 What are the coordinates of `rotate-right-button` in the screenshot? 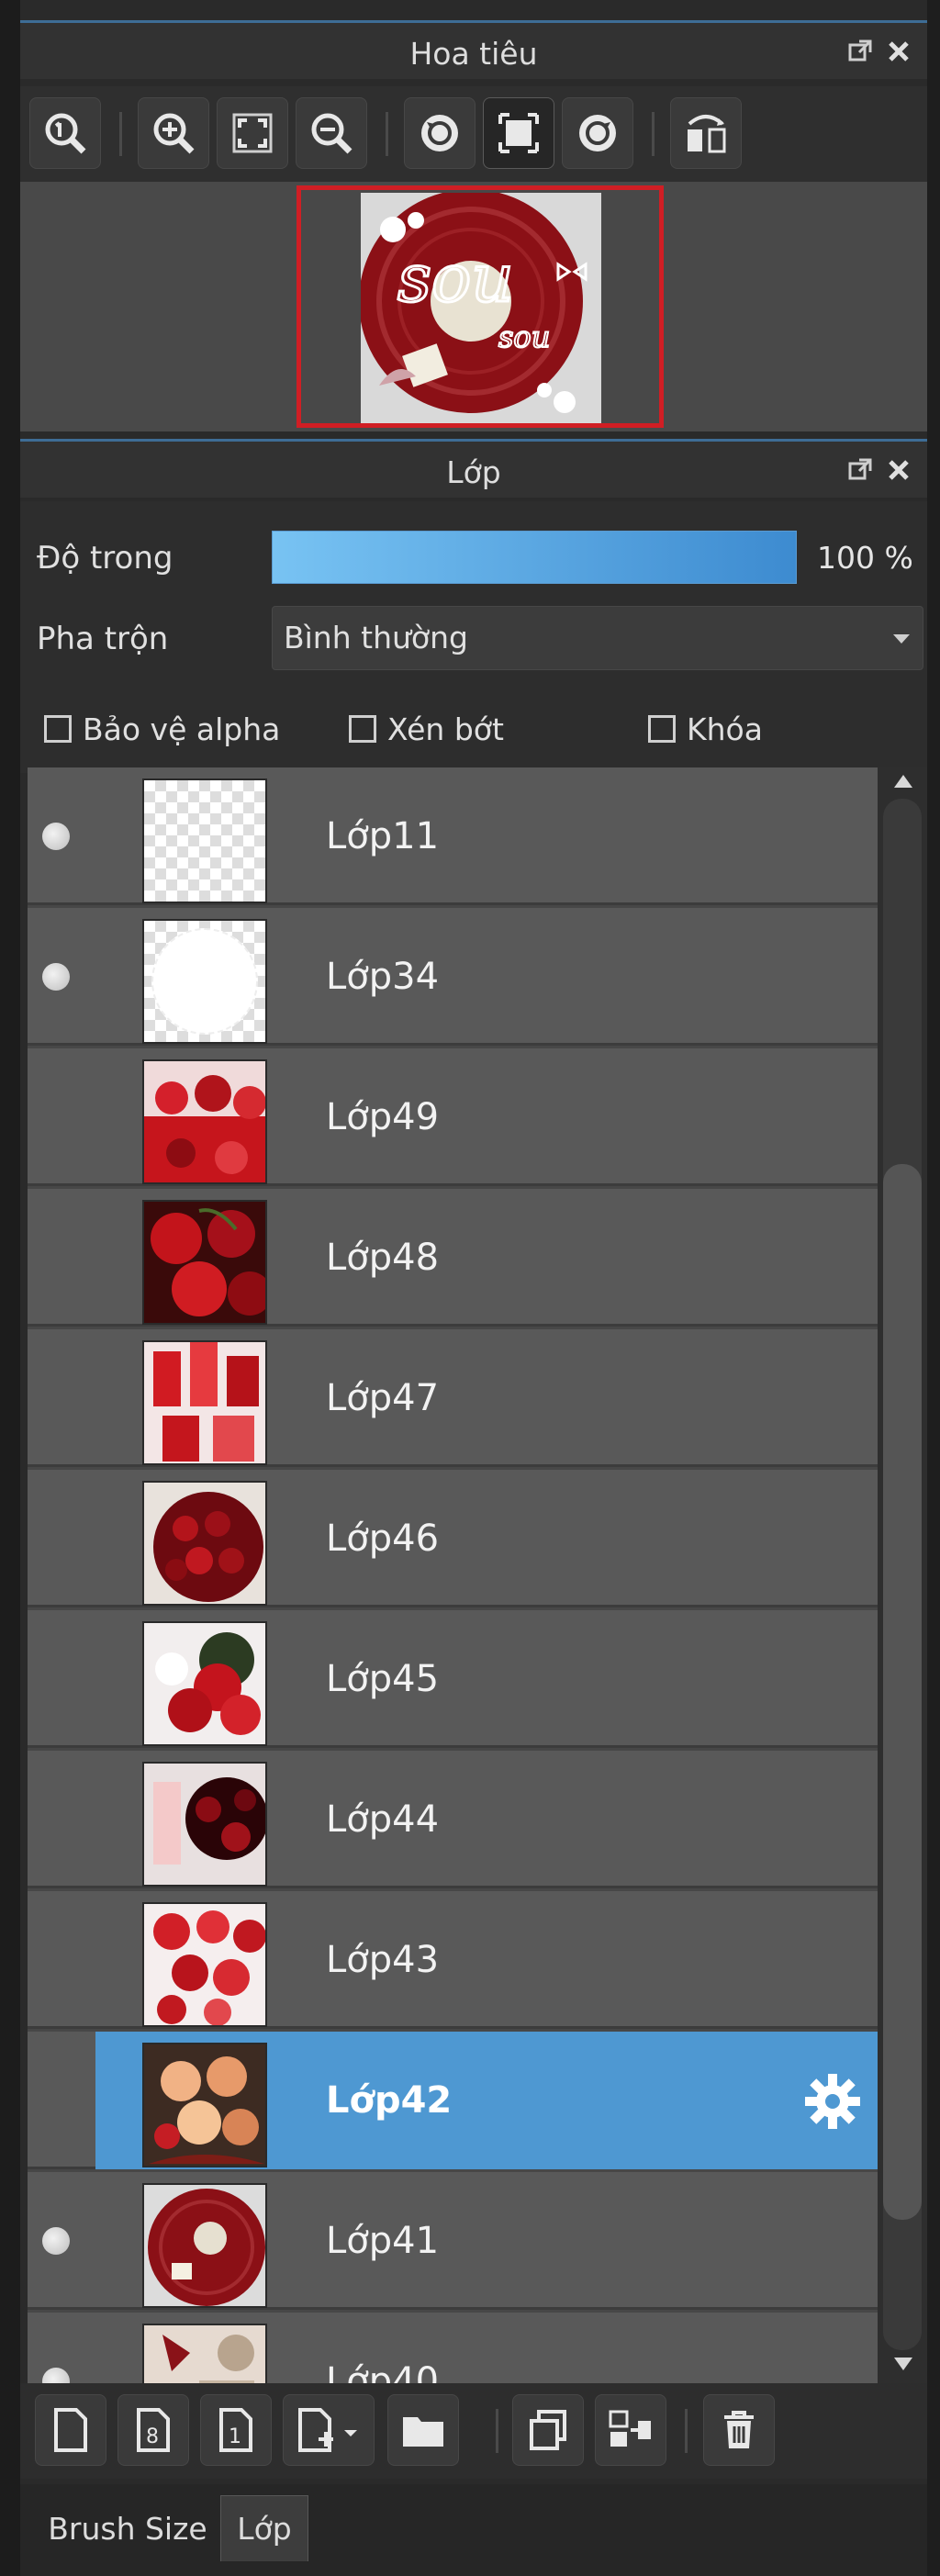 It's located at (597, 133).